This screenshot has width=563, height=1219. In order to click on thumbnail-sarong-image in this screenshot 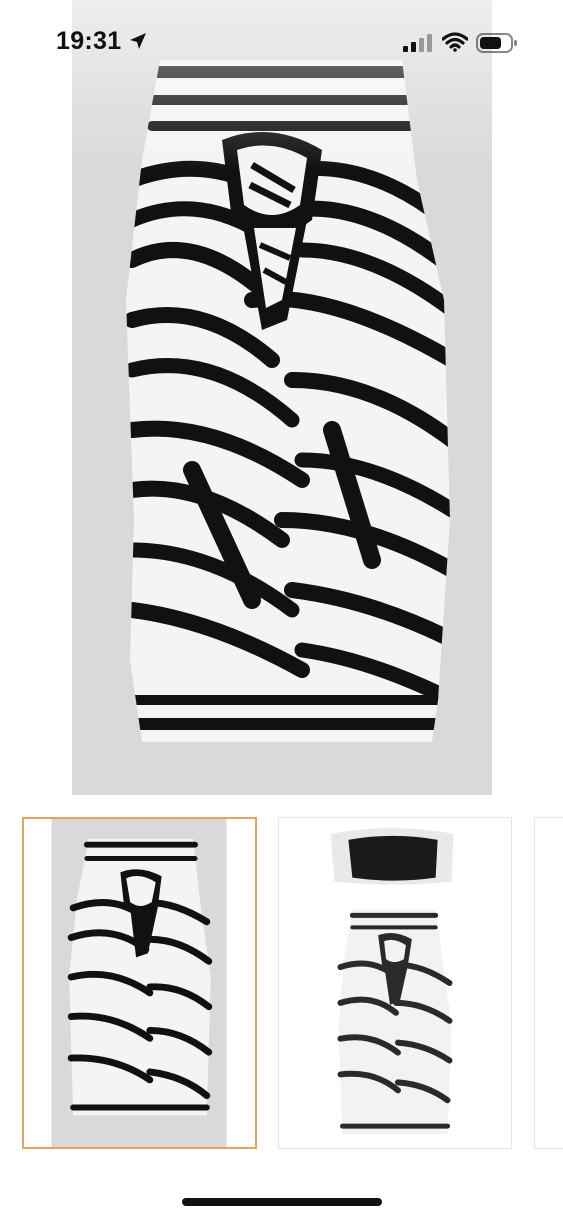, I will do `click(139, 983)`.